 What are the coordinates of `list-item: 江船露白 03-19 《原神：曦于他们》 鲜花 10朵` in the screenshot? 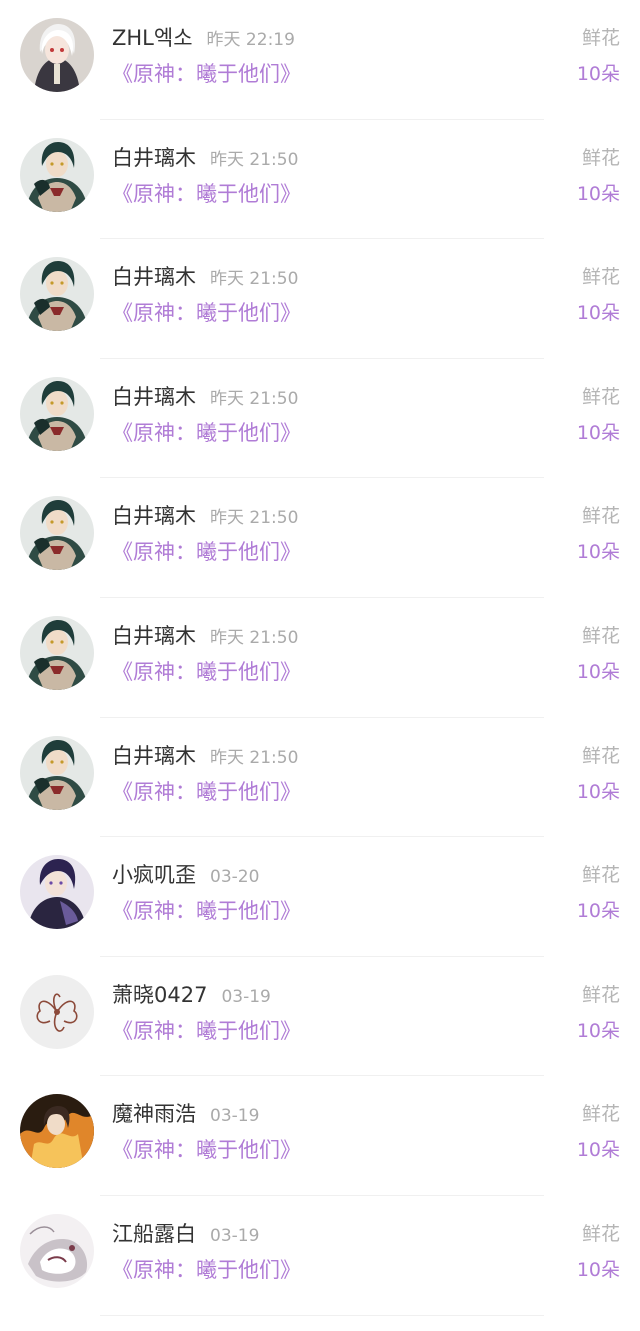 It's located at (320, 1256).